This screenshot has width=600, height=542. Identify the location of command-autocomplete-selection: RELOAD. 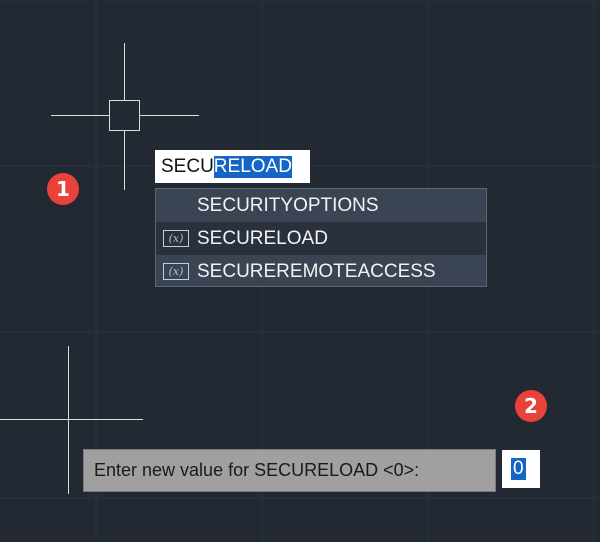
(252, 166).